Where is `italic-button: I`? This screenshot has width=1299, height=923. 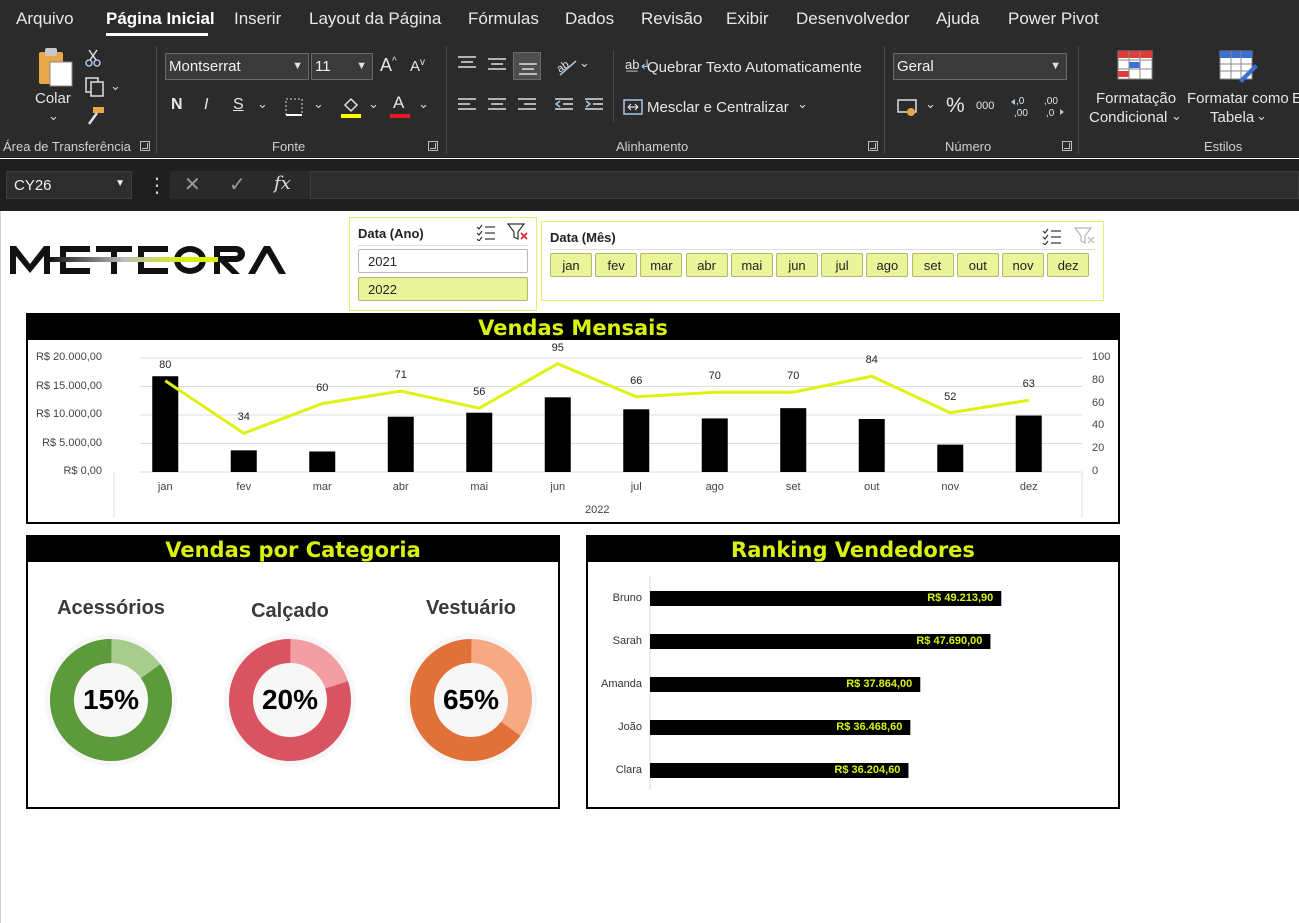 italic-button: I is located at coordinates (206, 105).